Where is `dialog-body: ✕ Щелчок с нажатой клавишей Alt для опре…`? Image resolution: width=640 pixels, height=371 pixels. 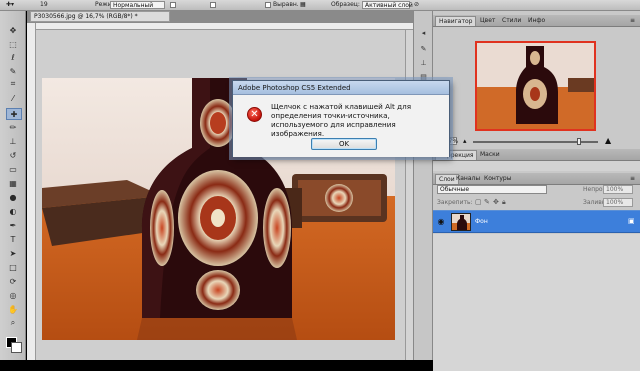
dialog-body: ✕ Щелчок с нажатой клавишей Alt для опре… is located at coordinates (341, 126).